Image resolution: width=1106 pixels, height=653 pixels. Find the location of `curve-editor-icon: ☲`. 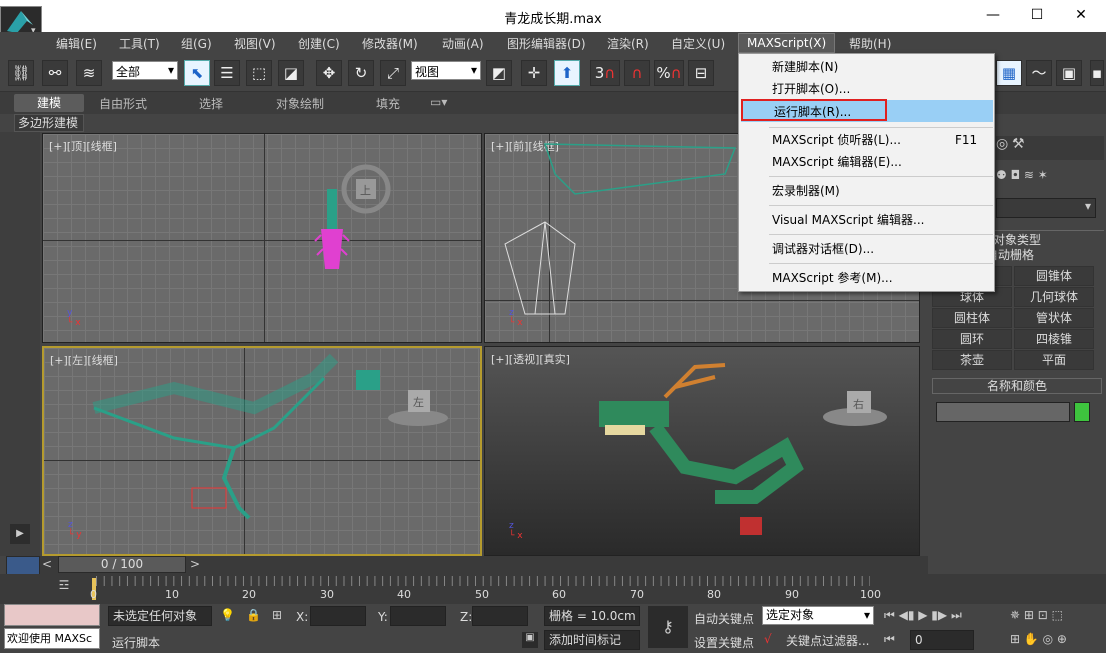

curve-editor-icon: ☲ is located at coordinates (64, 589).